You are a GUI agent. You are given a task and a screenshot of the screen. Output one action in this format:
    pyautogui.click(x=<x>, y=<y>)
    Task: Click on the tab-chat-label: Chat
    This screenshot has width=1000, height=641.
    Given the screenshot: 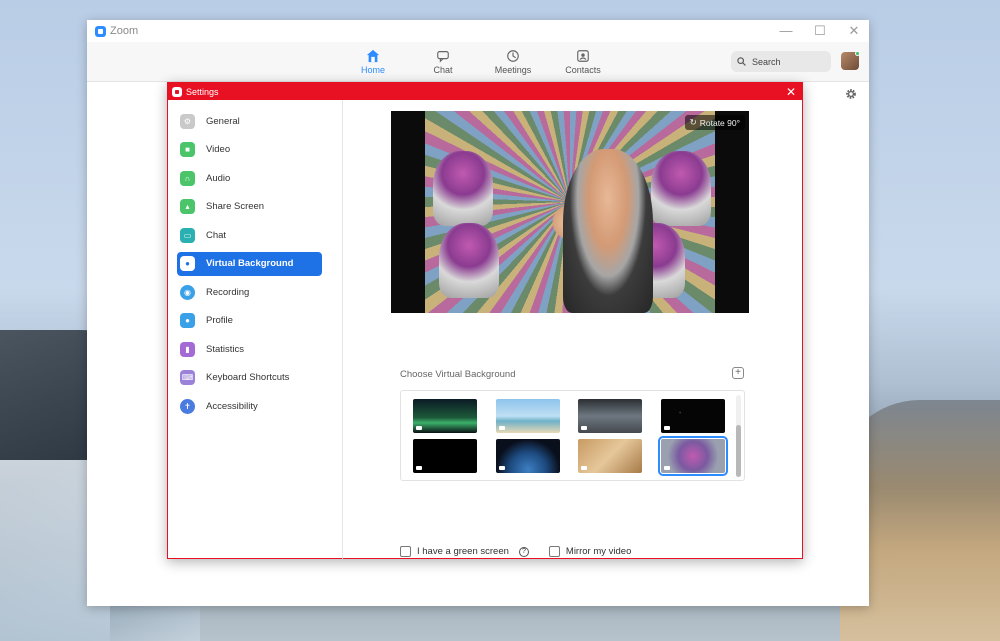 What is the action you would take?
    pyautogui.click(x=443, y=69)
    